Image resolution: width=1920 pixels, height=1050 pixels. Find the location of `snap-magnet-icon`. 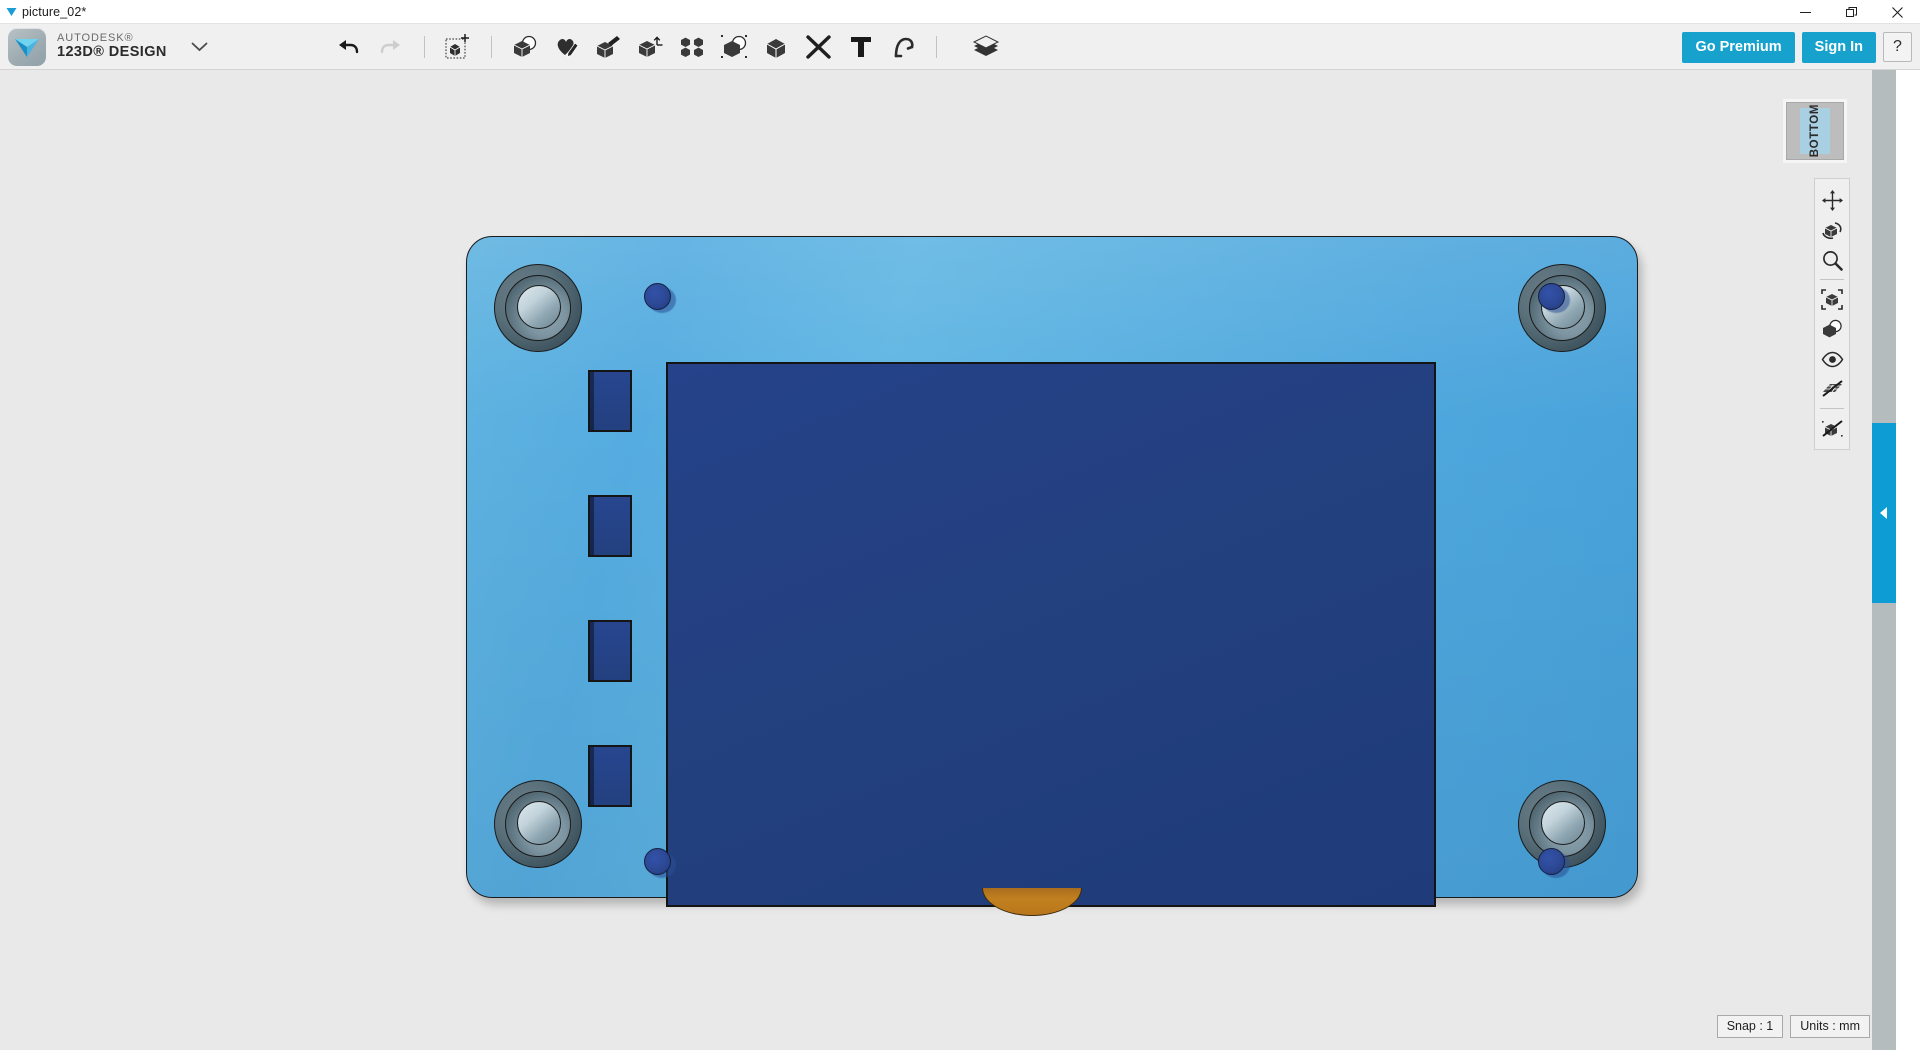

snap-magnet-icon is located at coordinates (903, 47).